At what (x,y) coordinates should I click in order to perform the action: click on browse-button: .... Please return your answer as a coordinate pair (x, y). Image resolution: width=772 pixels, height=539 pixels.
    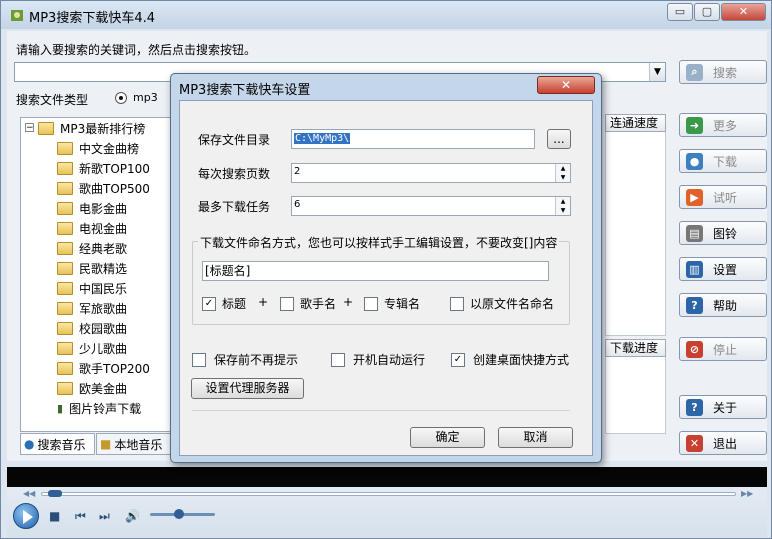
    Looking at the image, I should click on (559, 139).